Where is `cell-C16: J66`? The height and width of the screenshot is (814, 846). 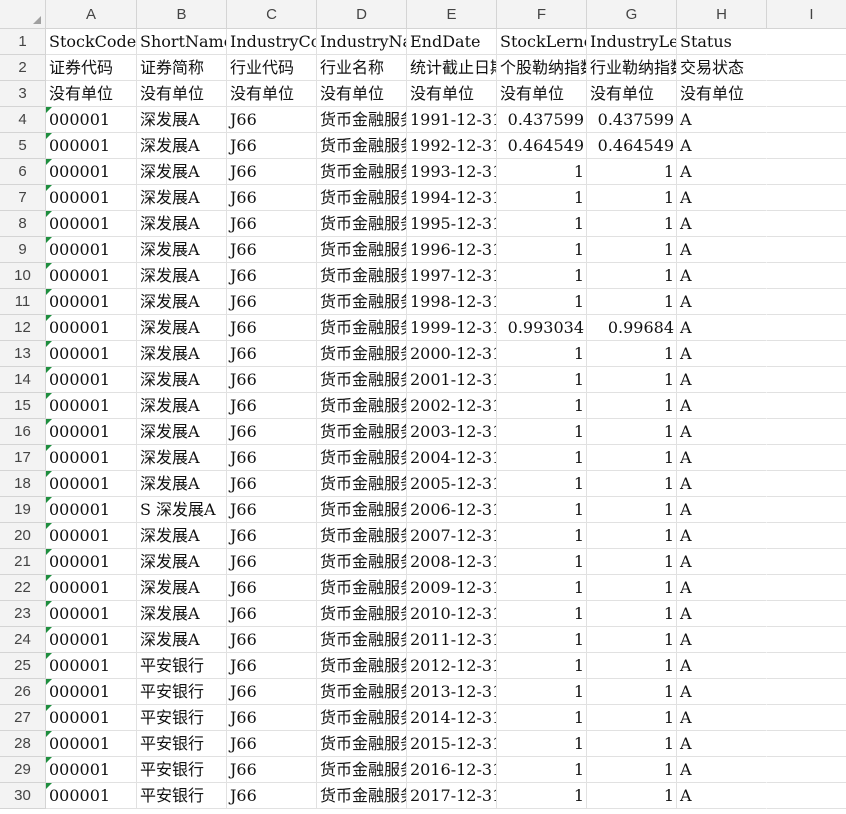 cell-C16: J66 is located at coordinates (272, 432).